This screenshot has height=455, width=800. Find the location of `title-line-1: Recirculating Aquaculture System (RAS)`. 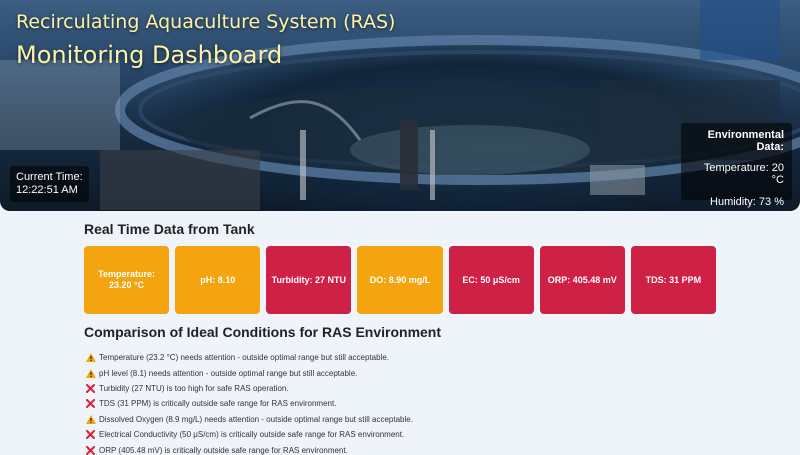

title-line-1: Recirculating Aquaculture System (RAS) is located at coordinates (206, 22).